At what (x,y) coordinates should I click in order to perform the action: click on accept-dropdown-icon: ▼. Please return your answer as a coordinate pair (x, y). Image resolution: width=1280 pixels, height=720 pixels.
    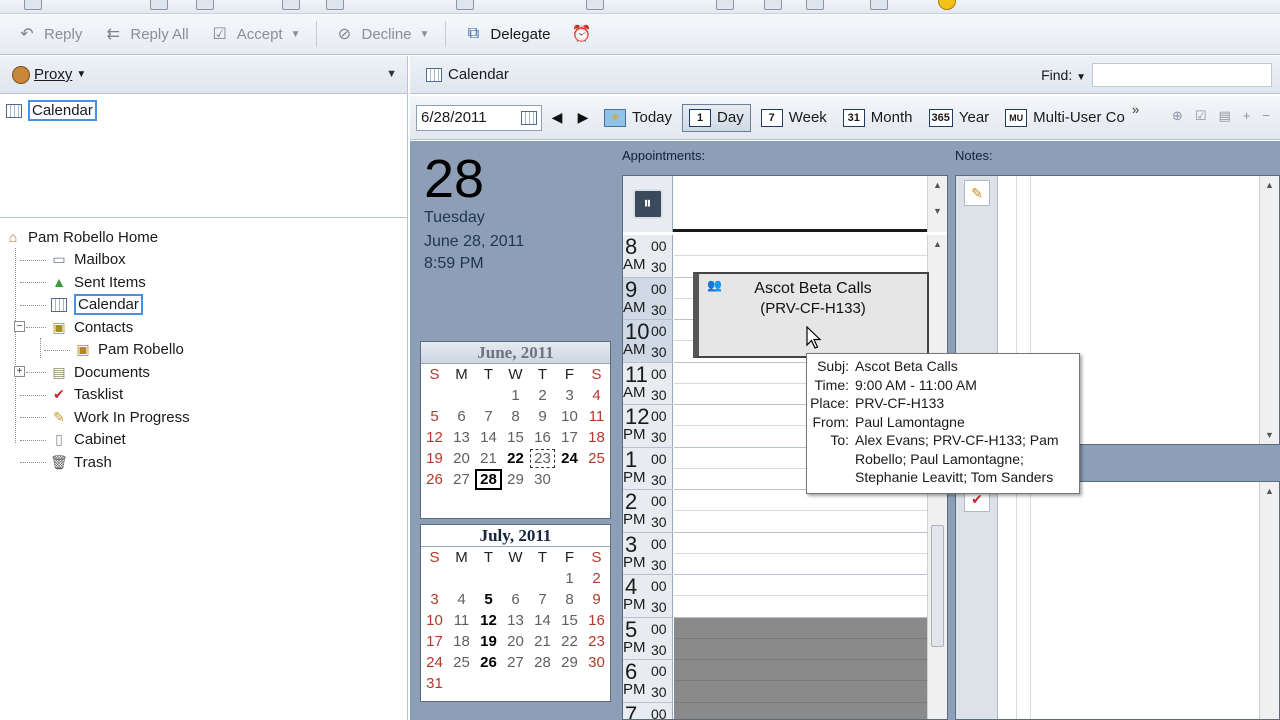
    Looking at the image, I should click on (296, 34).